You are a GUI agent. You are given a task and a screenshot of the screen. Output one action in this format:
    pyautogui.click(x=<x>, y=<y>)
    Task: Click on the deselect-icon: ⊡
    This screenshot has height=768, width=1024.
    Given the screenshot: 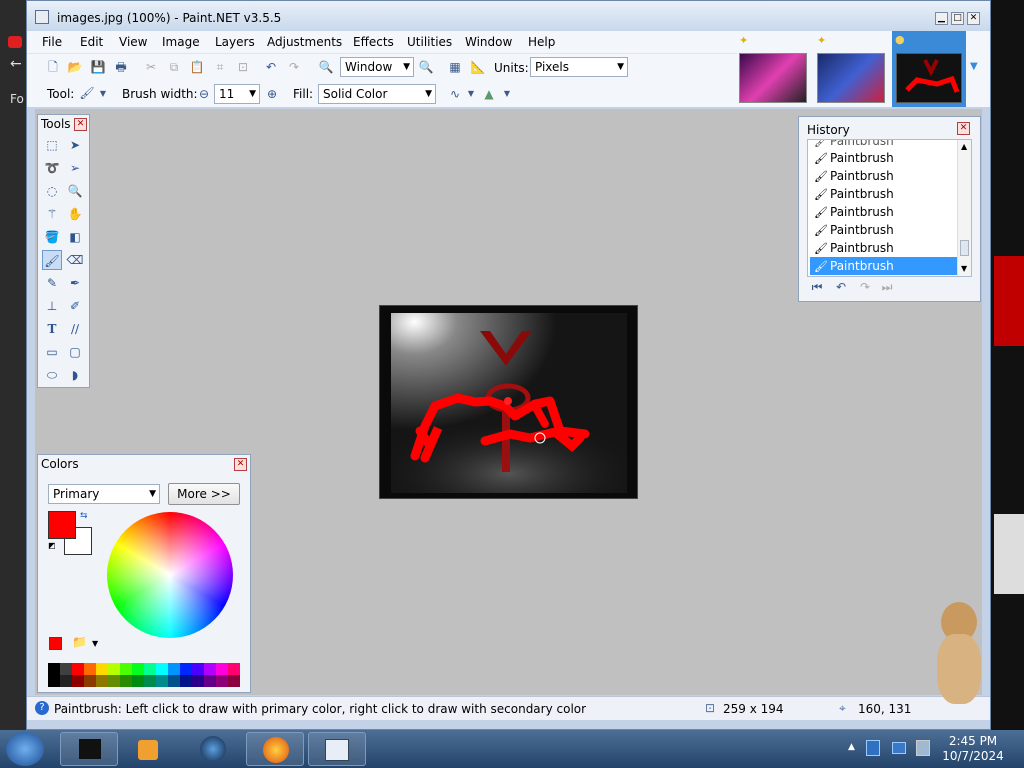 What is the action you would take?
    pyautogui.click(x=243, y=67)
    